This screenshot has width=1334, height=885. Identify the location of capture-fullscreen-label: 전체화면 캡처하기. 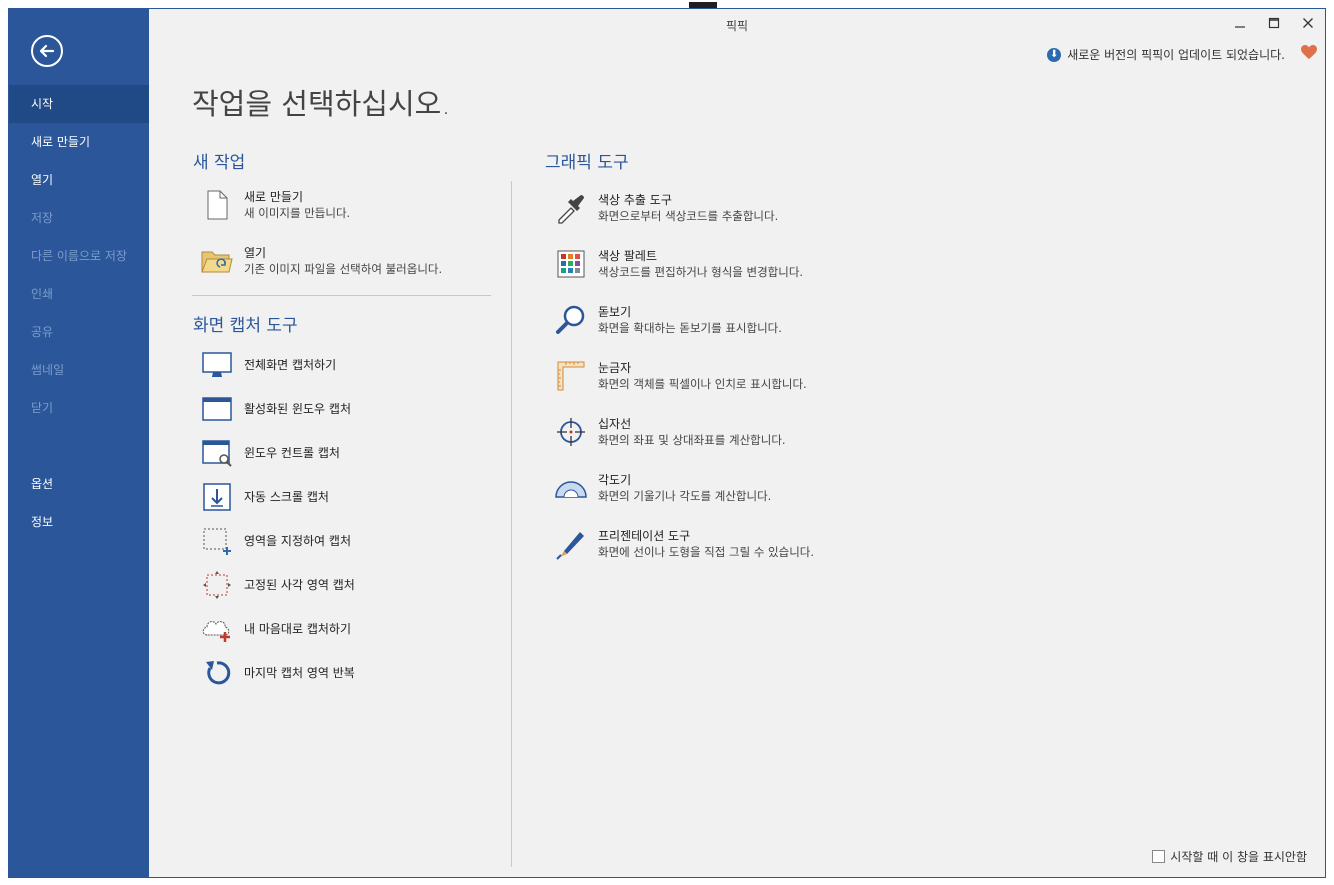
(290, 365).